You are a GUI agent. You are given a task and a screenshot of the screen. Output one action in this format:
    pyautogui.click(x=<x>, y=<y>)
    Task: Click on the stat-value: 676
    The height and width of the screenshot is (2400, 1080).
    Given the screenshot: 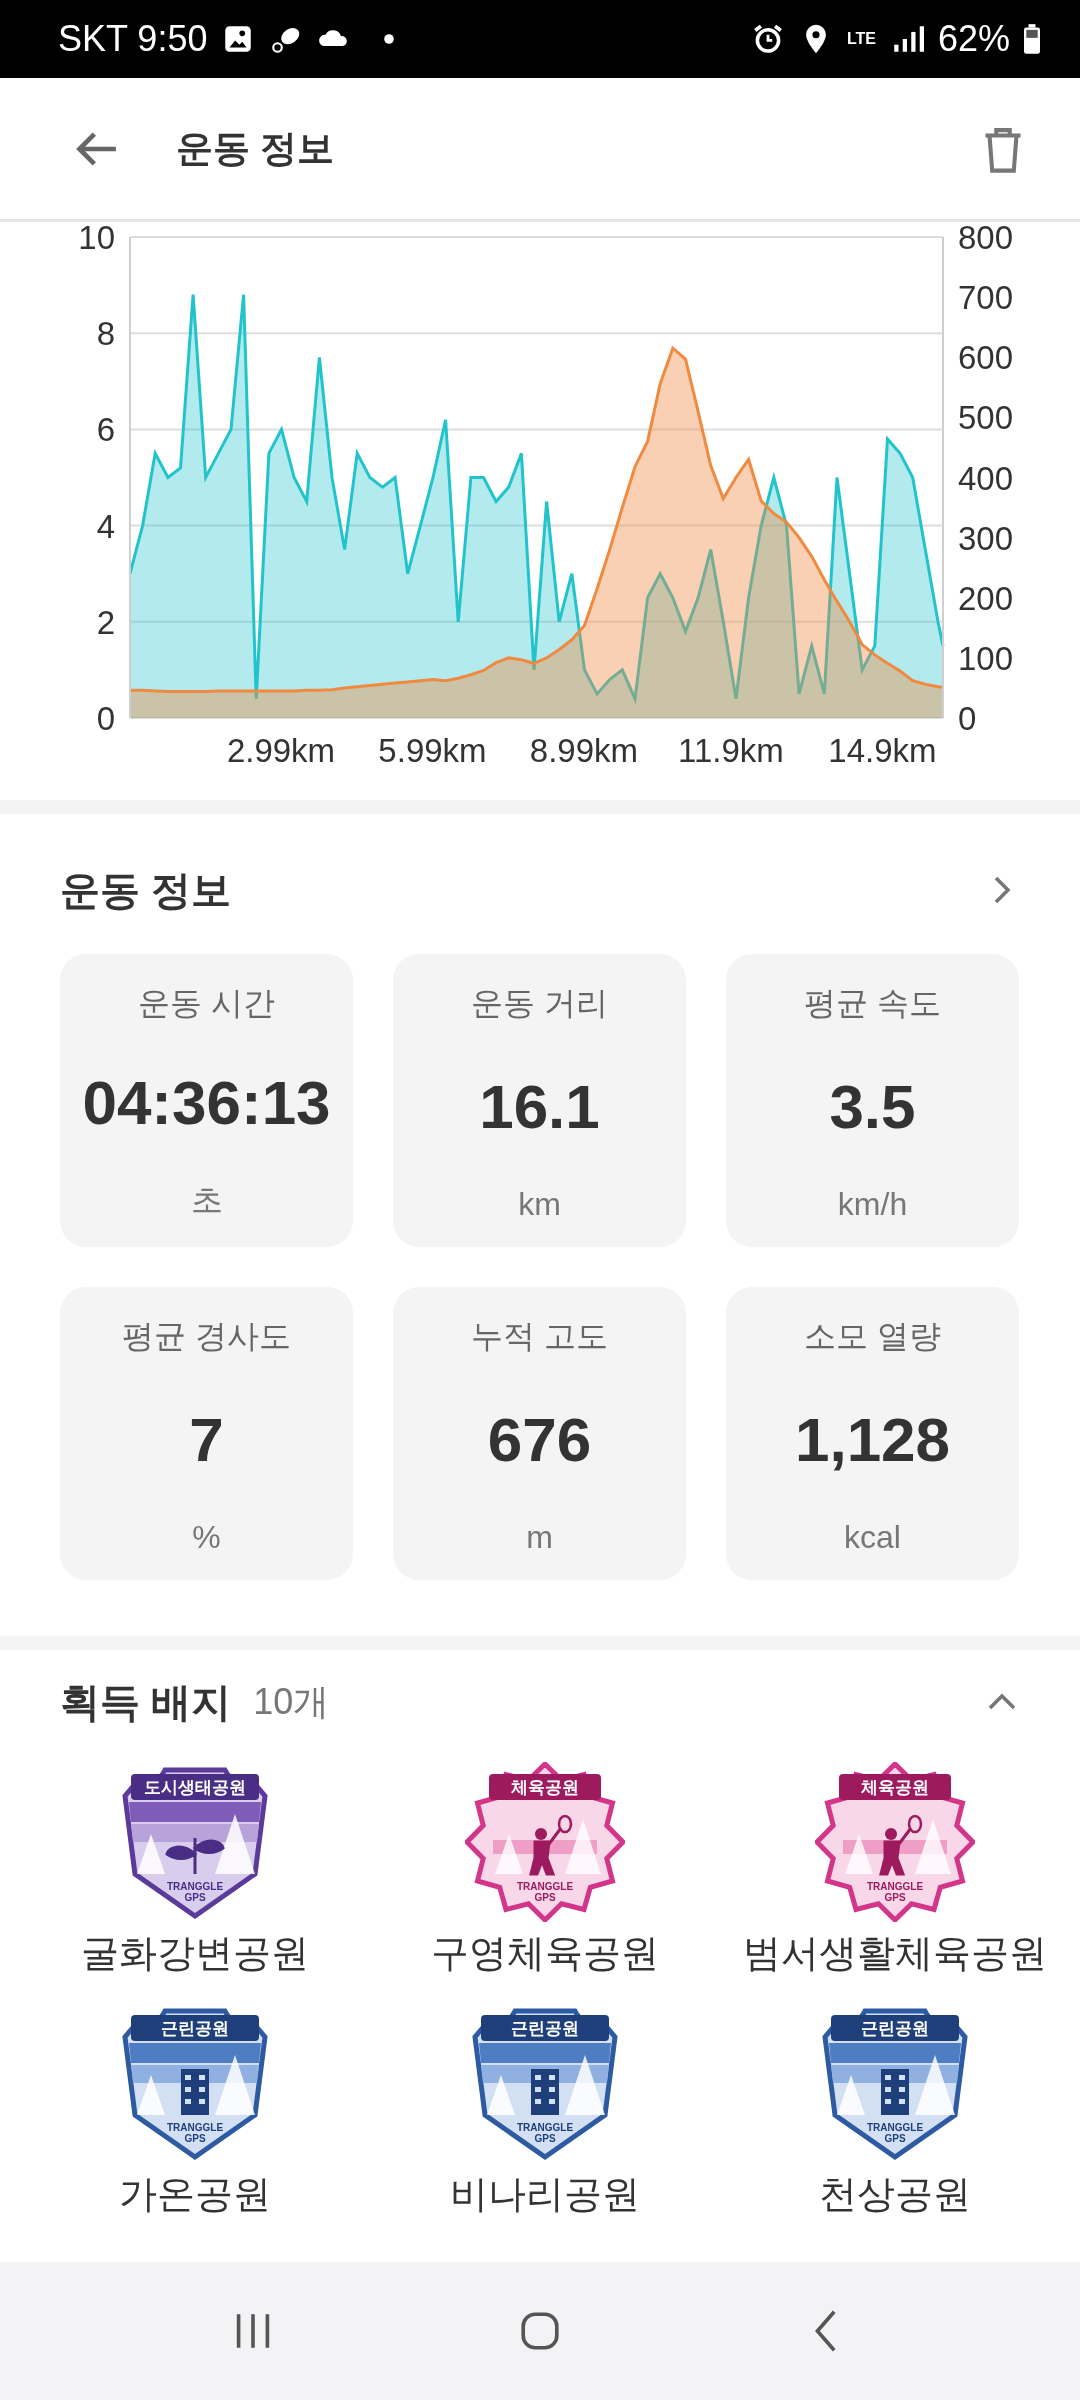 What is the action you would take?
    pyautogui.click(x=539, y=1439)
    